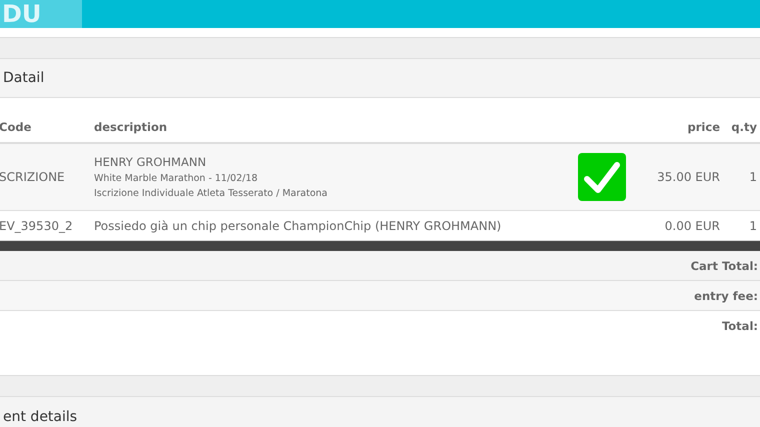 Image resolution: width=760 pixels, height=427 pixels. Describe the element at coordinates (22, 14) in the screenshot. I see `logo-text: DU` at that location.